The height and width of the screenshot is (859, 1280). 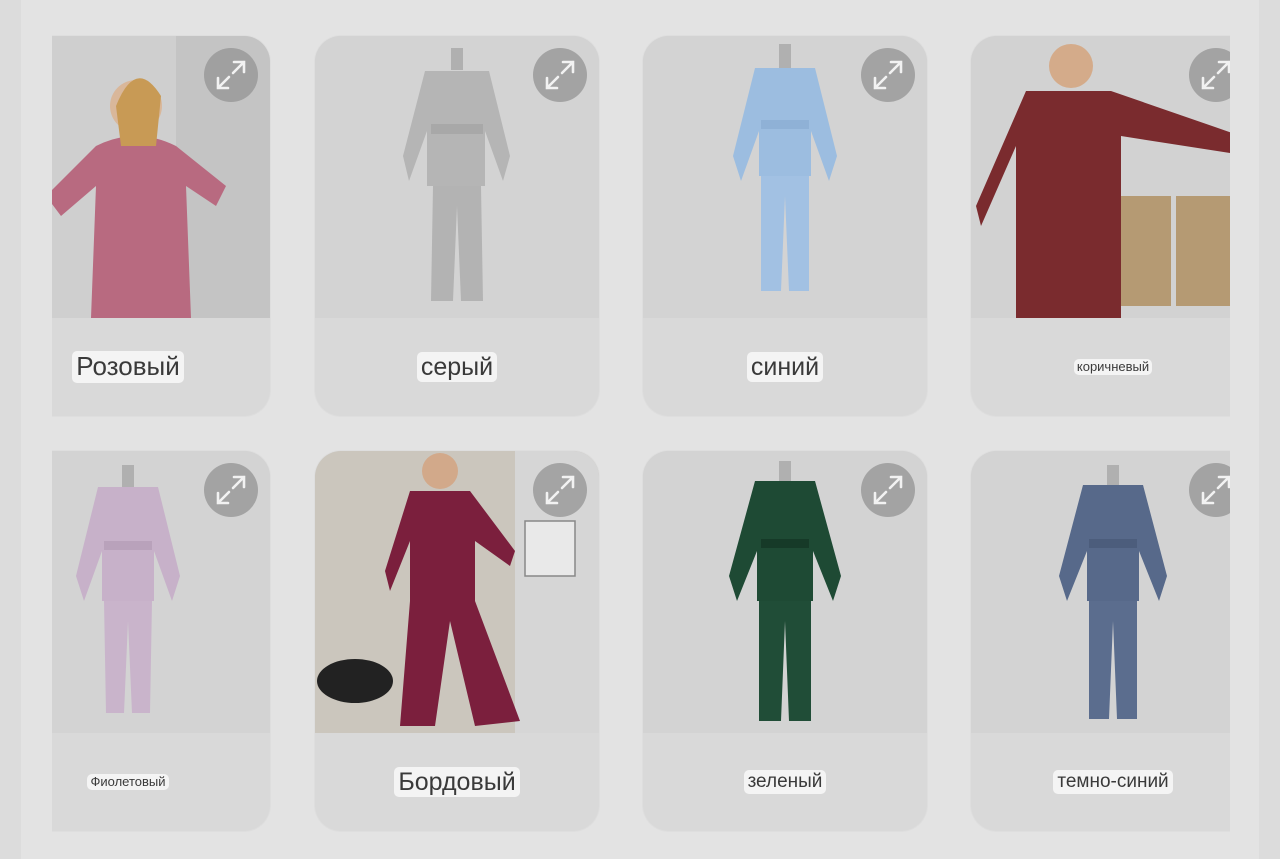 I want to click on variant-card-pink: Розовый, so click(x=161, y=226).